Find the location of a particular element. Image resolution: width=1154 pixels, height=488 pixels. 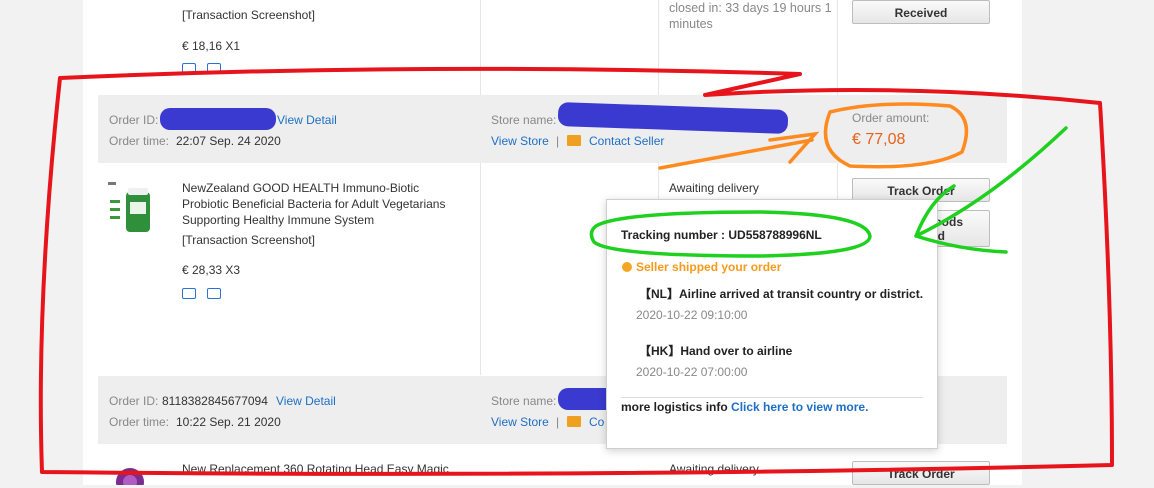

orange-annotation-circle is located at coordinates (896, 135).